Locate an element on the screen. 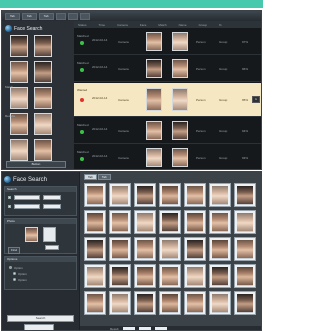 This screenshot has height=331, width=320. column-header: Status is located at coordinates (82, 25).